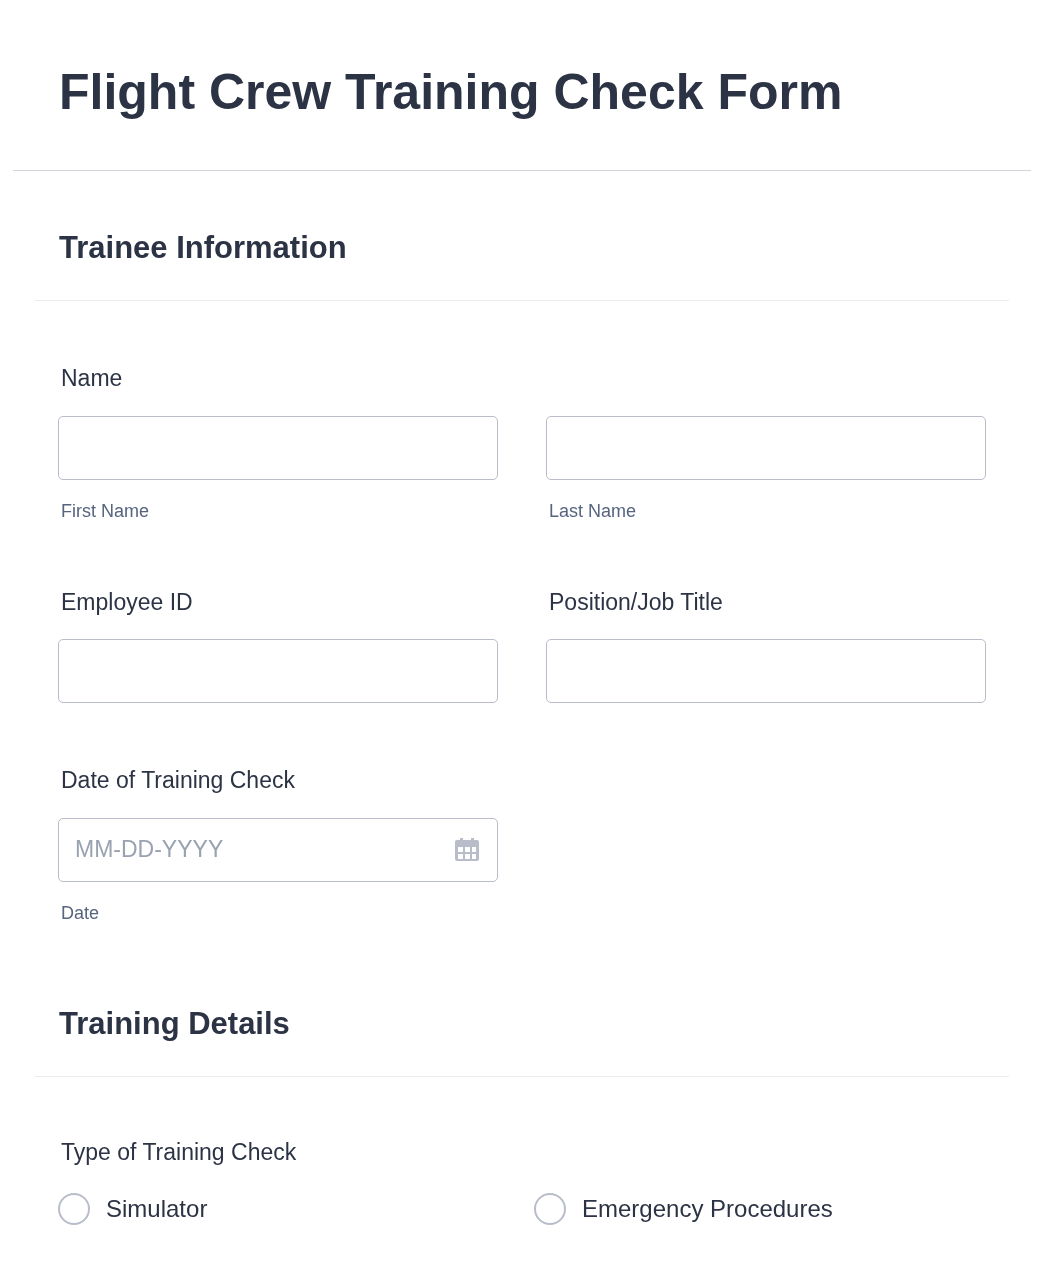  I want to click on field-label: Name, so click(92, 379).